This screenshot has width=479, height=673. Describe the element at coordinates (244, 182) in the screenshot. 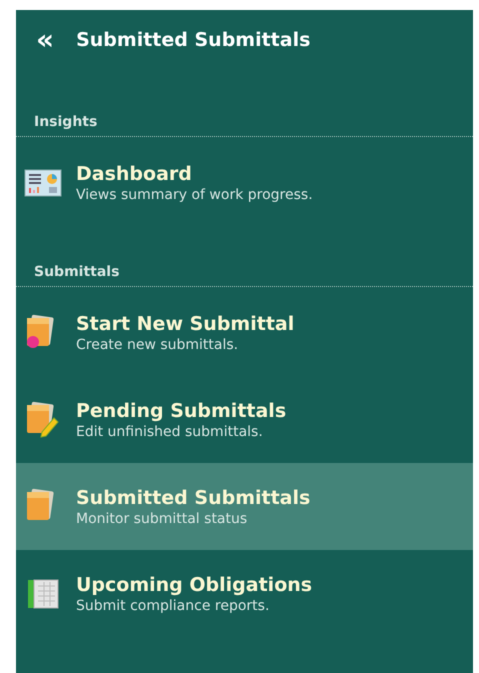

I see `menu-item: Dashboard Views summary of work progress.` at that location.